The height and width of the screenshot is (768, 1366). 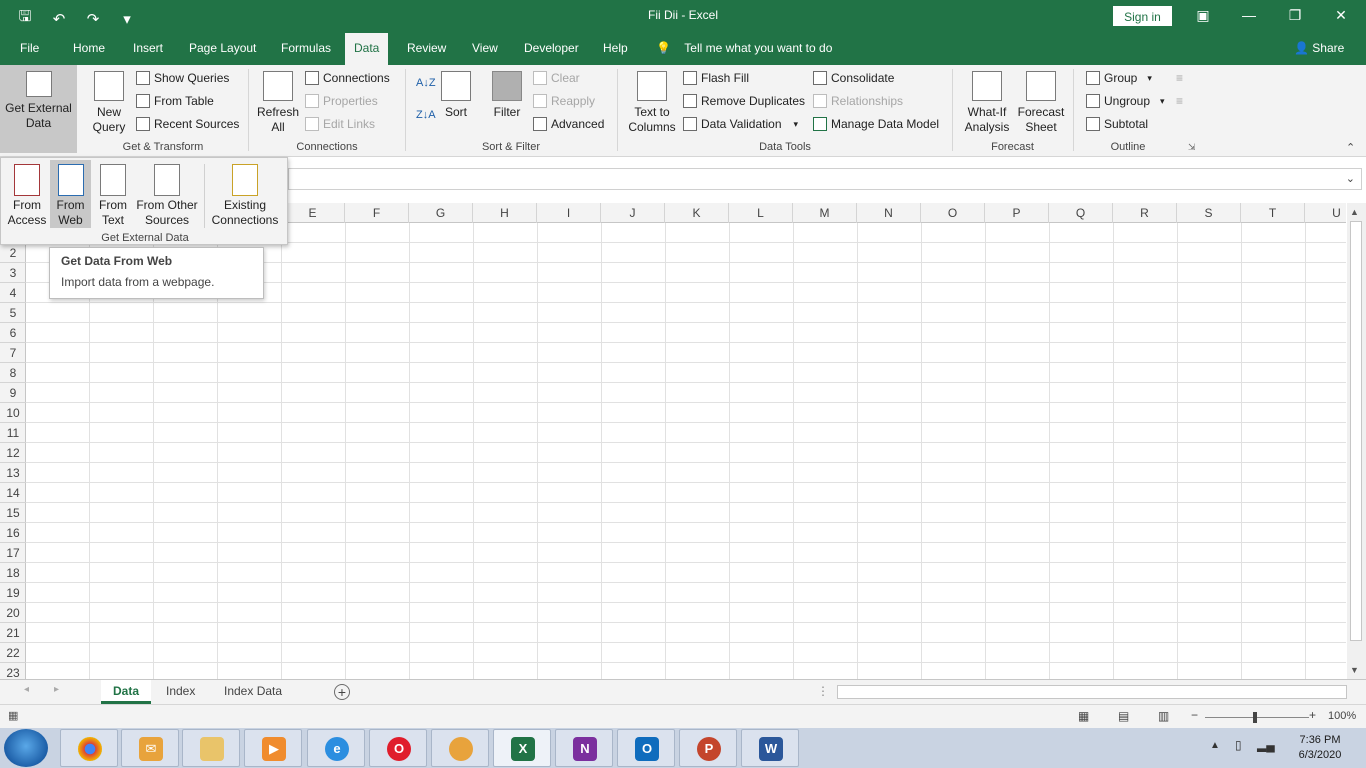 What do you see at coordinates (569, 213) in the screenshot?
I see `column-header: I` at bounding box center [569, 213].